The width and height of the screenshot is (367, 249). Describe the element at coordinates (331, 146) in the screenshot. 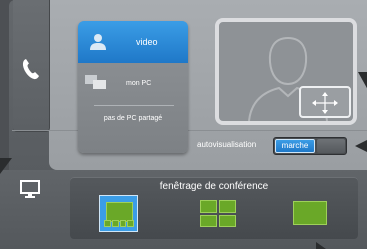

I see `toggle-knob` at that location.